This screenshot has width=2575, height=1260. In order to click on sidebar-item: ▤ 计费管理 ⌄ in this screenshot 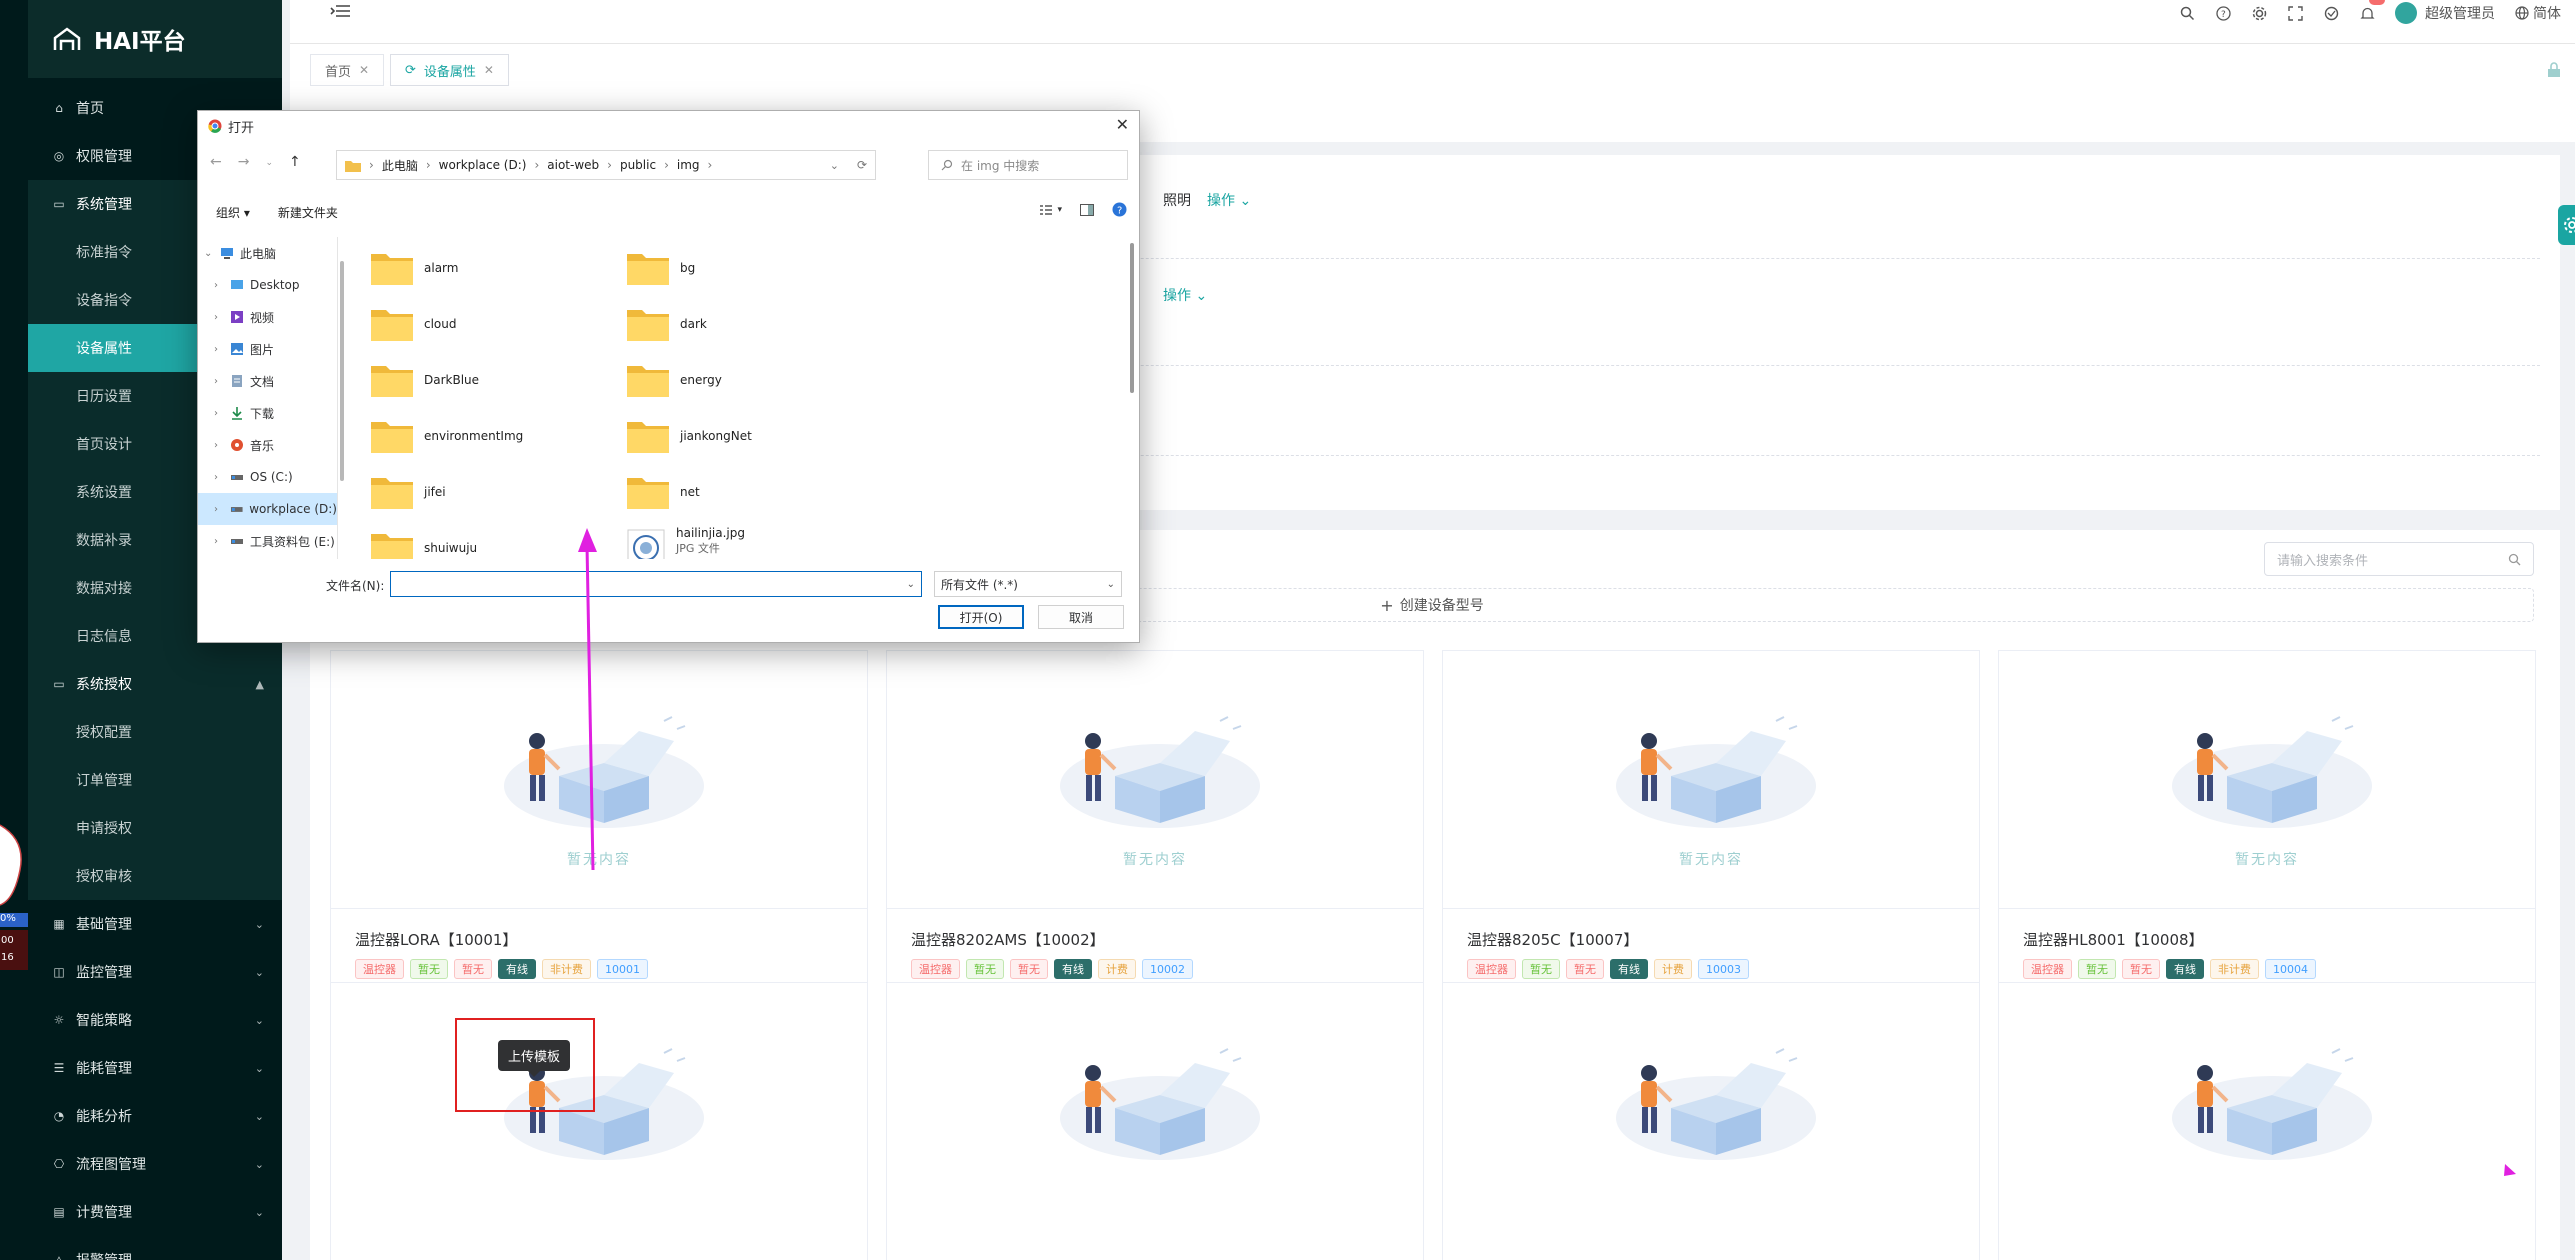, I will do `click(155, 1212)`.